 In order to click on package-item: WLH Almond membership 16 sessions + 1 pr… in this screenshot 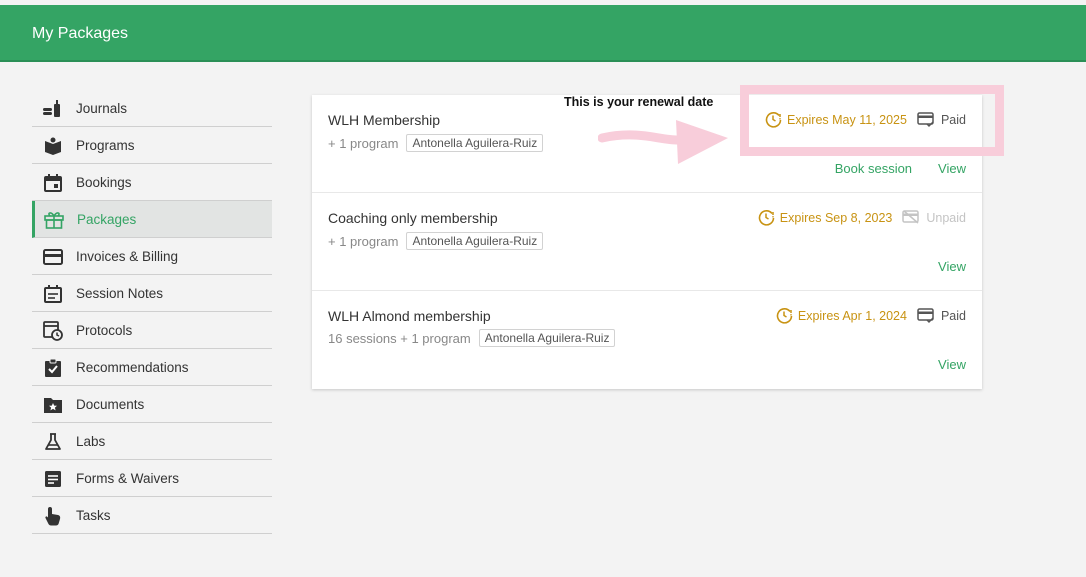, I will do `click(647, 339)`.